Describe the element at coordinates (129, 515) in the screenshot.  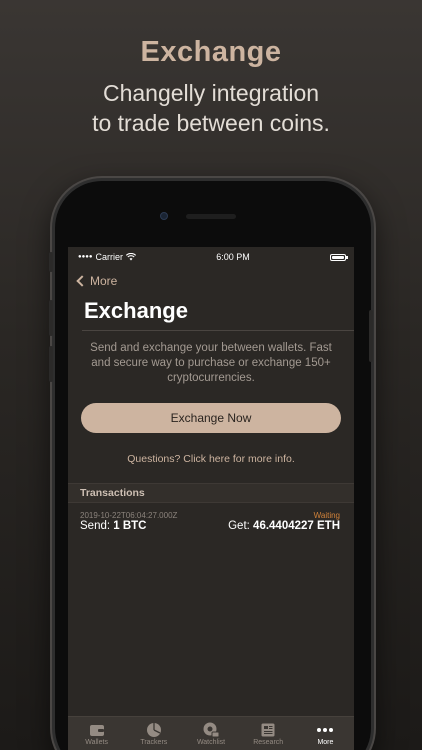
I see `transaction-date: 2019-10-22T06:04:27.000Z` at that location.